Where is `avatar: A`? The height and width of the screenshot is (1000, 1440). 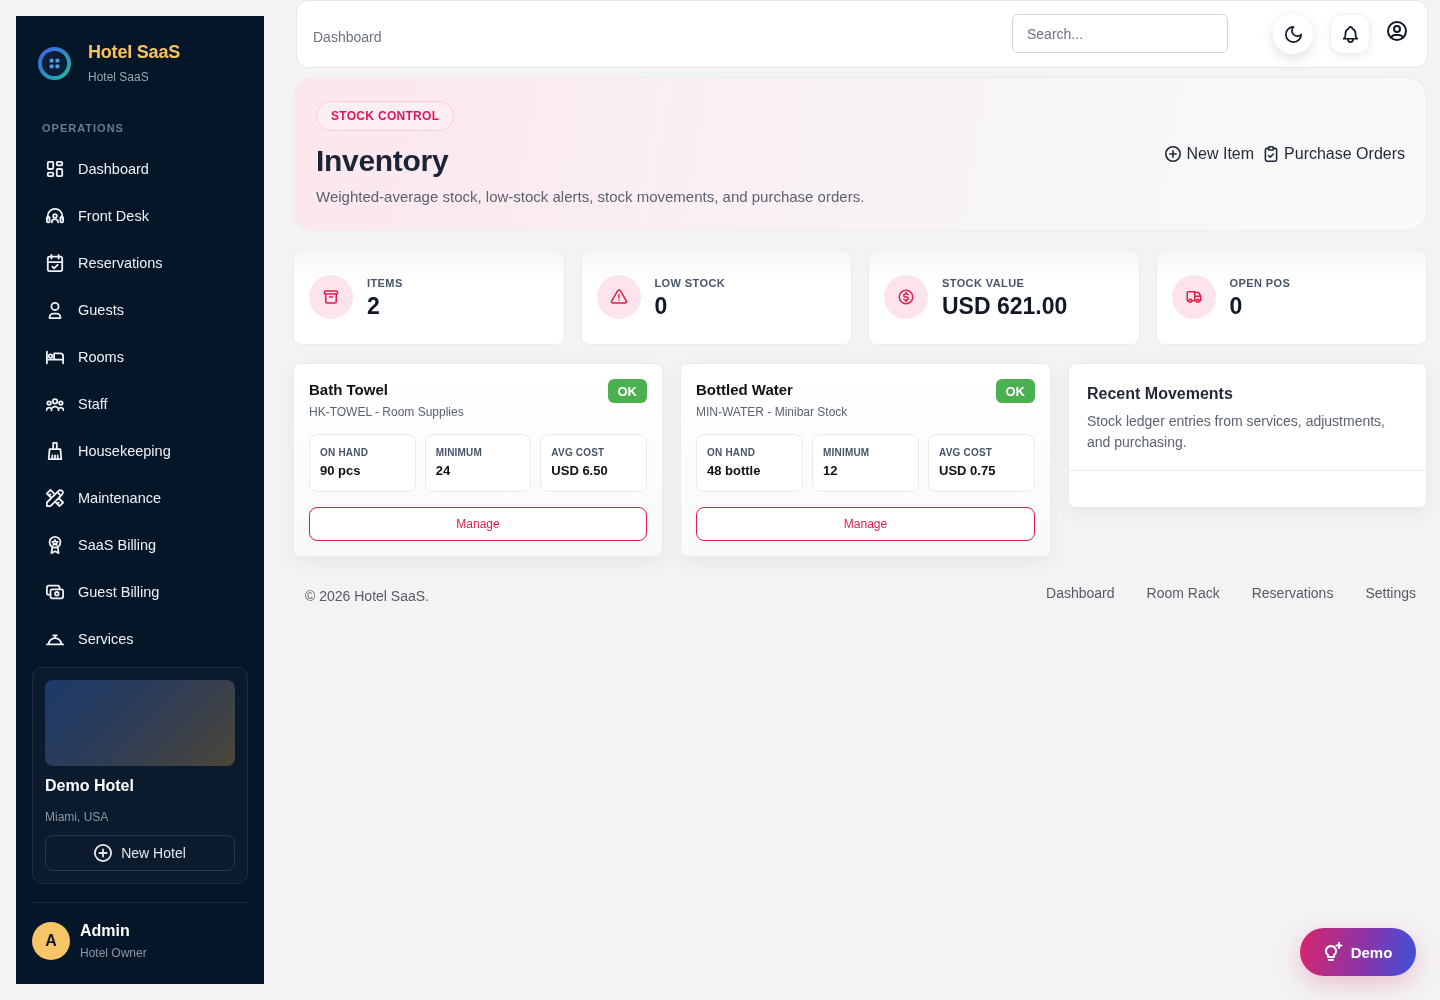 avatar: A is located at coordinates (51, 941).